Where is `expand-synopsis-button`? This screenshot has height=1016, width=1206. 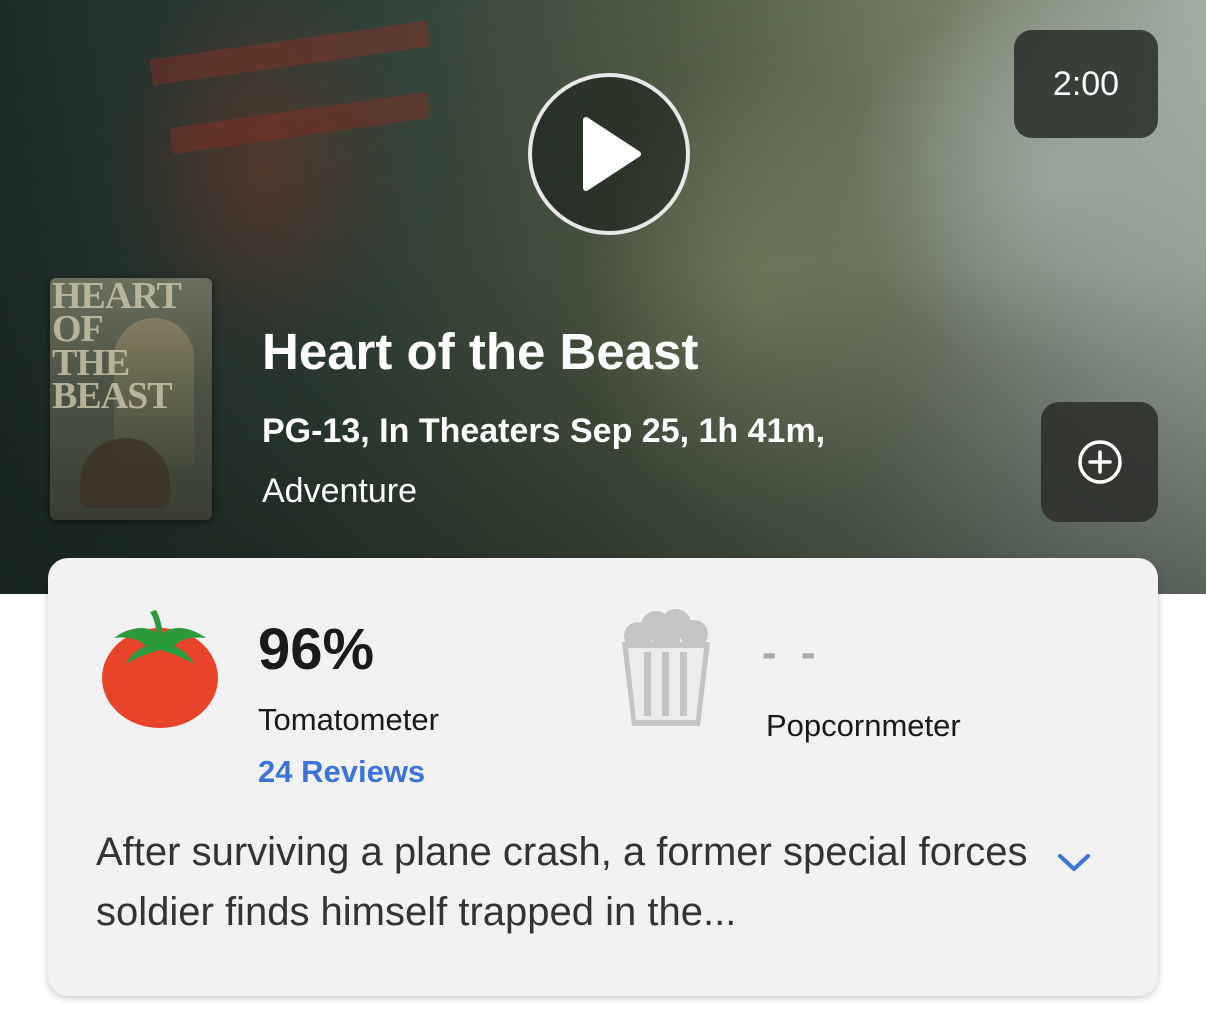 expand-synopsis-button is located at coordinates (1074, 862).